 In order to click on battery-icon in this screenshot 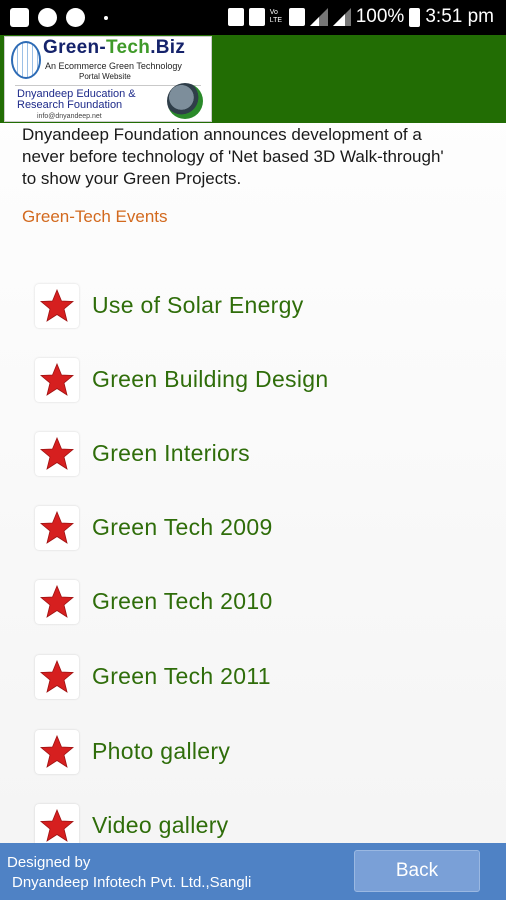, I will do `click(415, 17)`.